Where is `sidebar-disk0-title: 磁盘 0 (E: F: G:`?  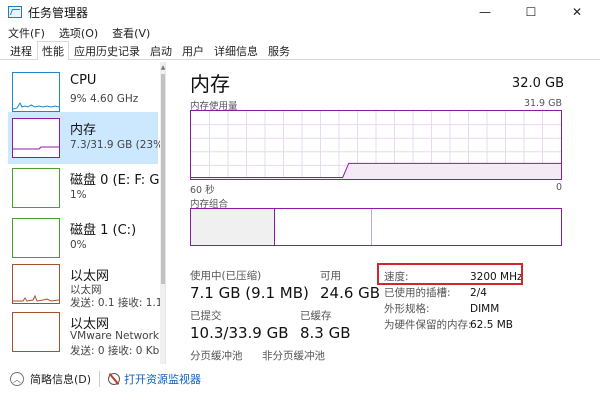
sidebar-disk0-title: 磁盘 0 (E: F: G: is located at coordinates (117, 180).